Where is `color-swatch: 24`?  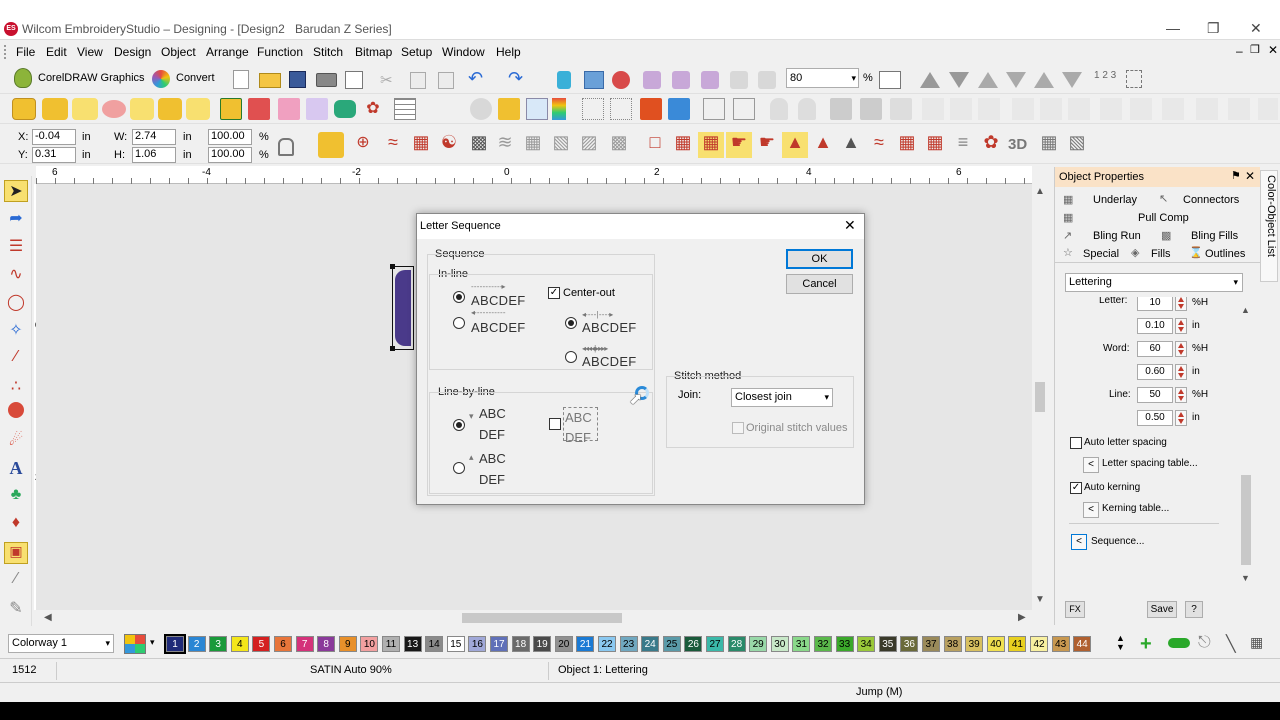 color-swatch: 24 is located at coordinates (650, 644).